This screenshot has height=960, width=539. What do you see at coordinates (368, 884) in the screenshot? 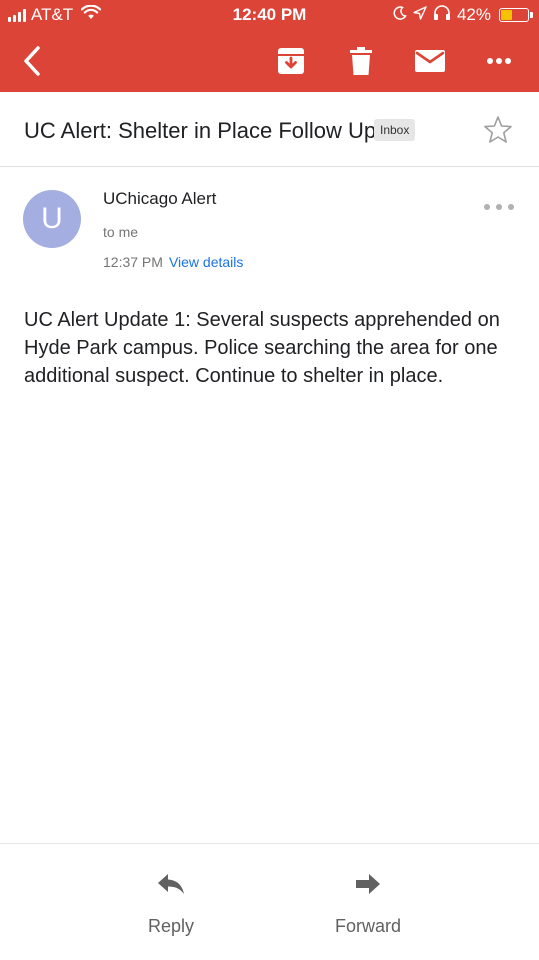
I see `forward-icon` at bounding box center [368, 884].